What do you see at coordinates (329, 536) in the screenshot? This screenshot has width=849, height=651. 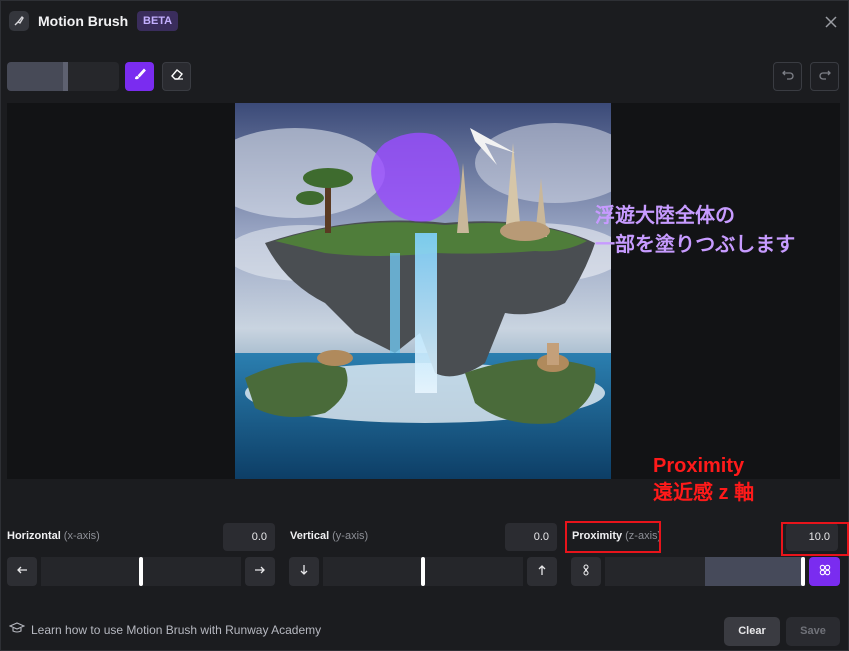 I see `vertical-label: Vertical (y-axis)` at bounding box center [329, 536].